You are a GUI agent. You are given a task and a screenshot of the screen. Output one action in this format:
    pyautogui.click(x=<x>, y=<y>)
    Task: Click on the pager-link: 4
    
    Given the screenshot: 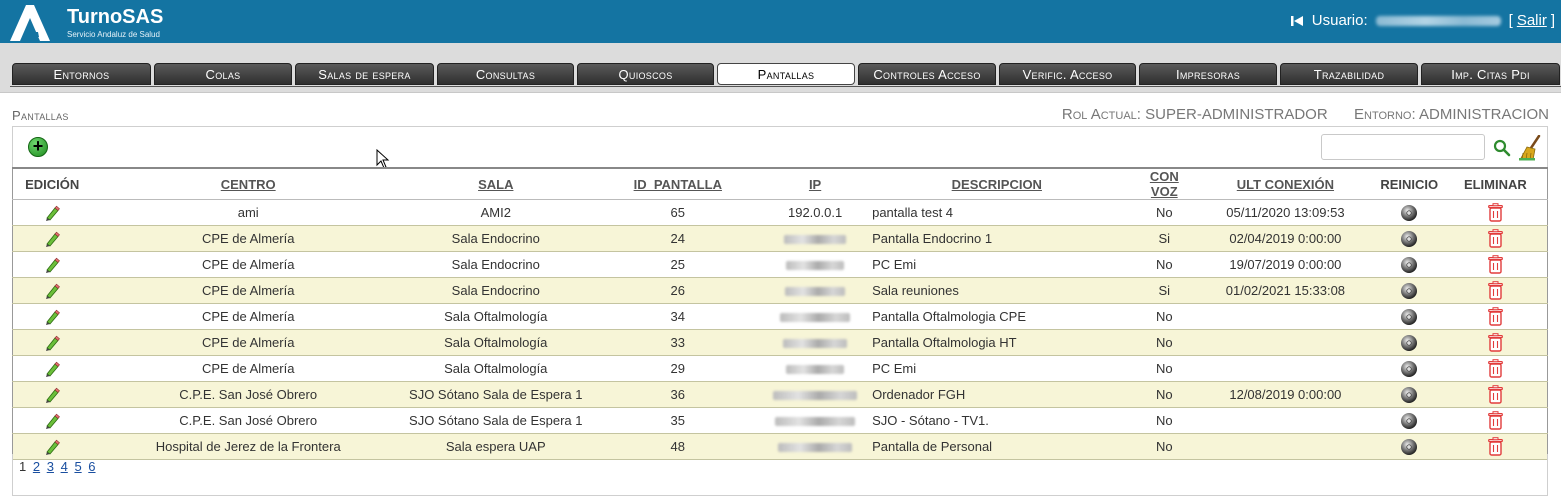 What is the action you would take?
    pyautogui.click(x=64, y=466)
    